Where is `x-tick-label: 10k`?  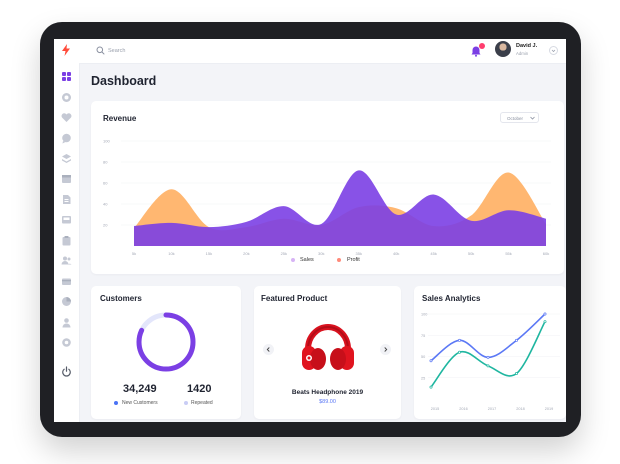
x-tick-label: 10k is located at coordinates (171, 253).